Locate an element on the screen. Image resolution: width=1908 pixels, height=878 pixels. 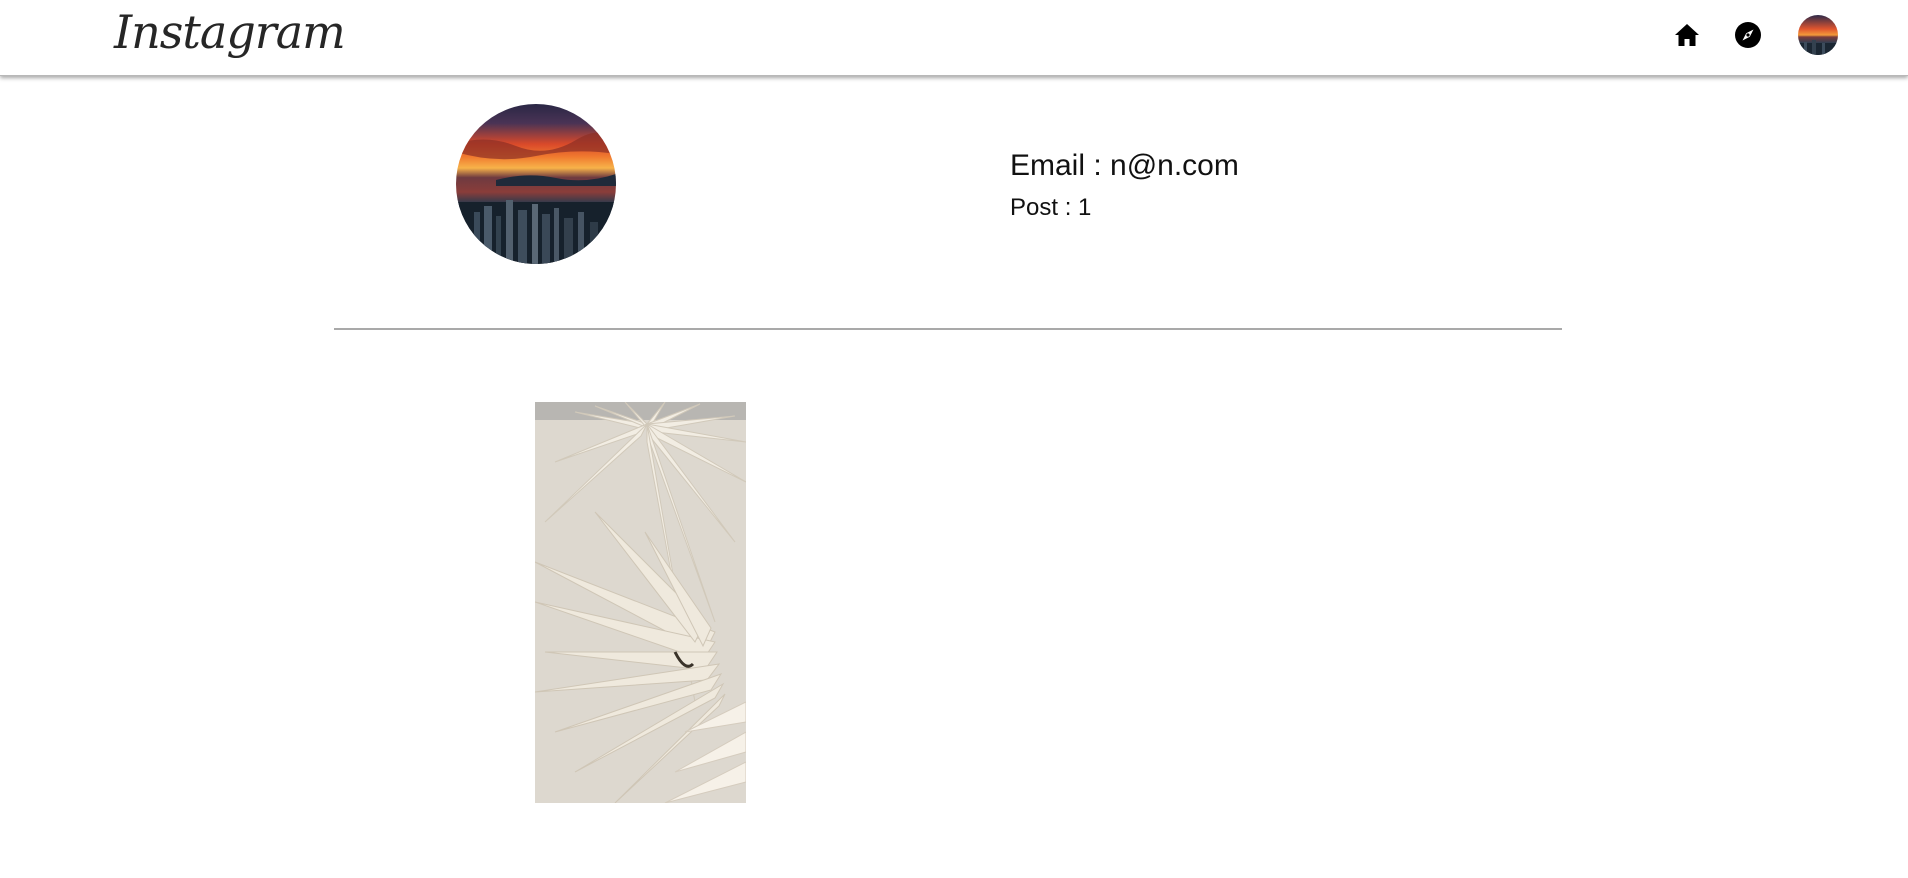
home-icon is located at coordinates (1687, 35).